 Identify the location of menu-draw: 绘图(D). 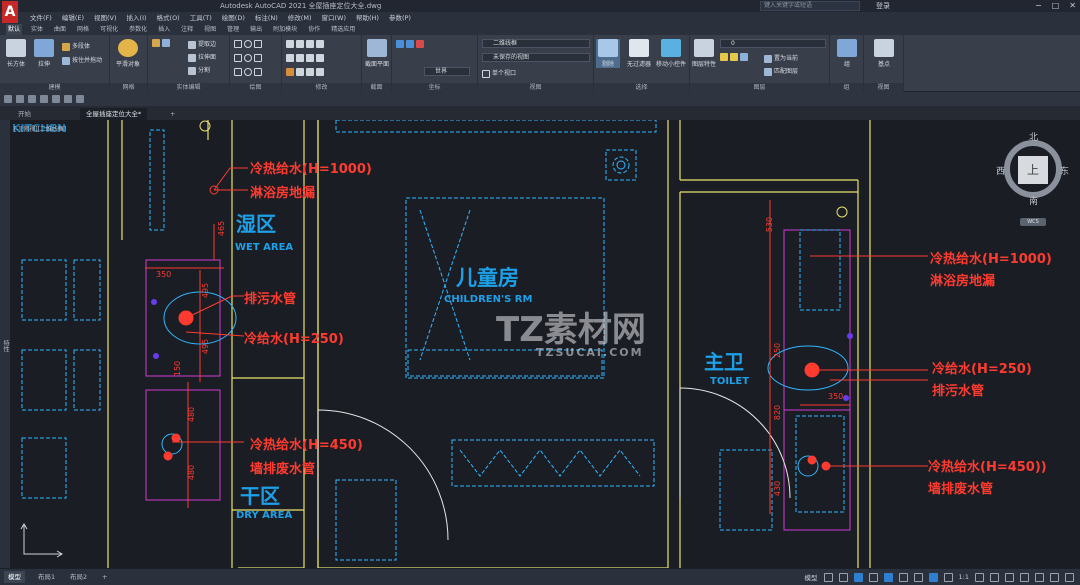
(233, 18).